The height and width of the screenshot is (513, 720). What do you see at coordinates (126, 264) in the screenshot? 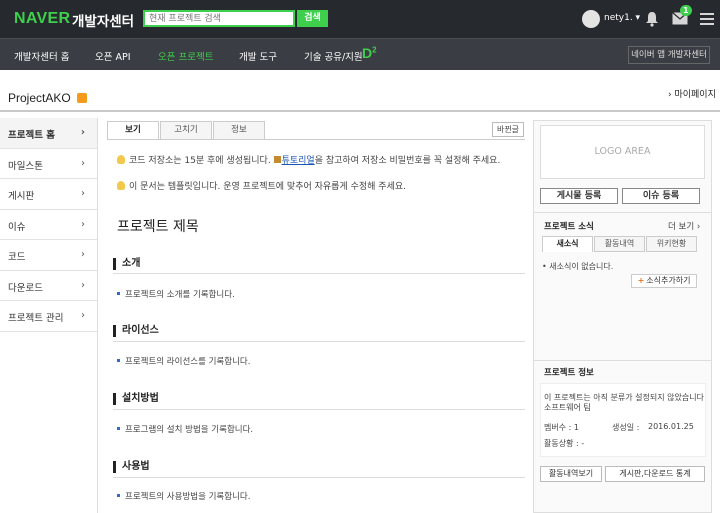
I see `section-heading-intro: 소개` at bounding box center [126, 264].